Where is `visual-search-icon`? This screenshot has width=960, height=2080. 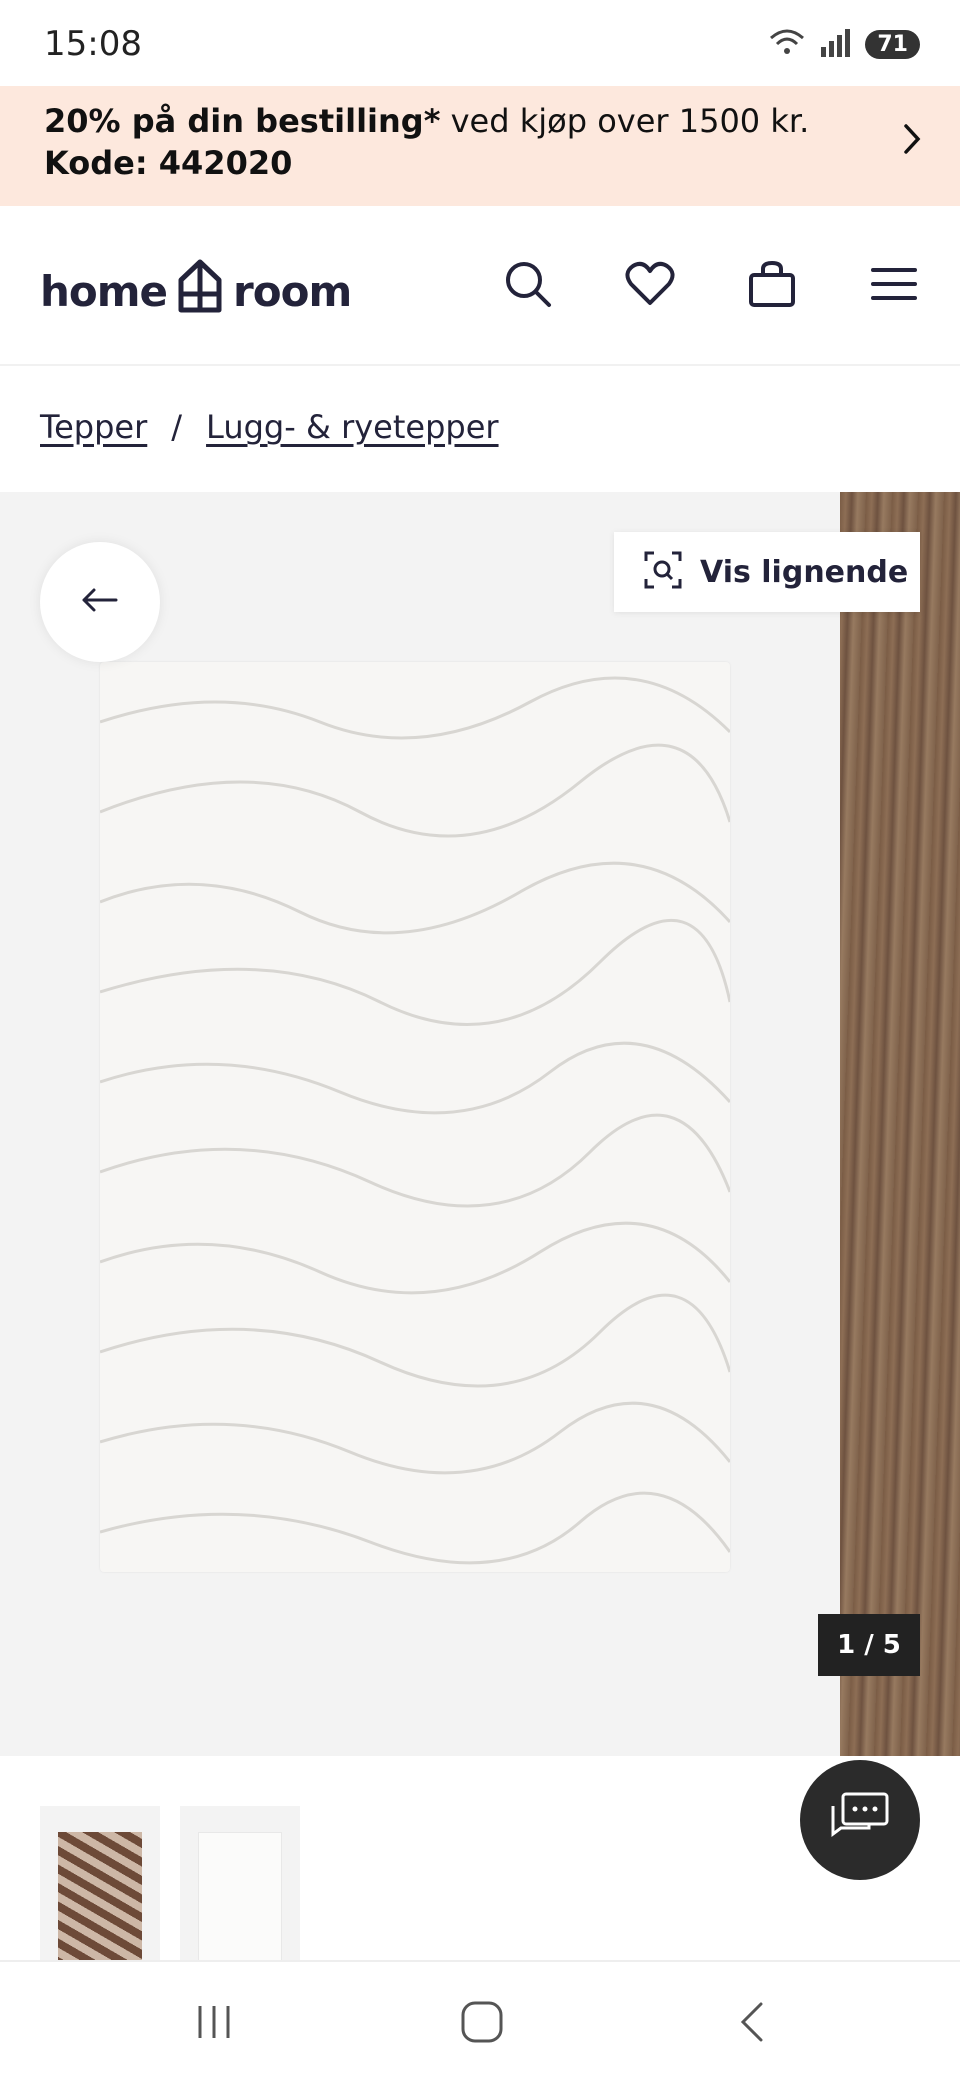 visual-search-icon is located at coordinates (663, 572).